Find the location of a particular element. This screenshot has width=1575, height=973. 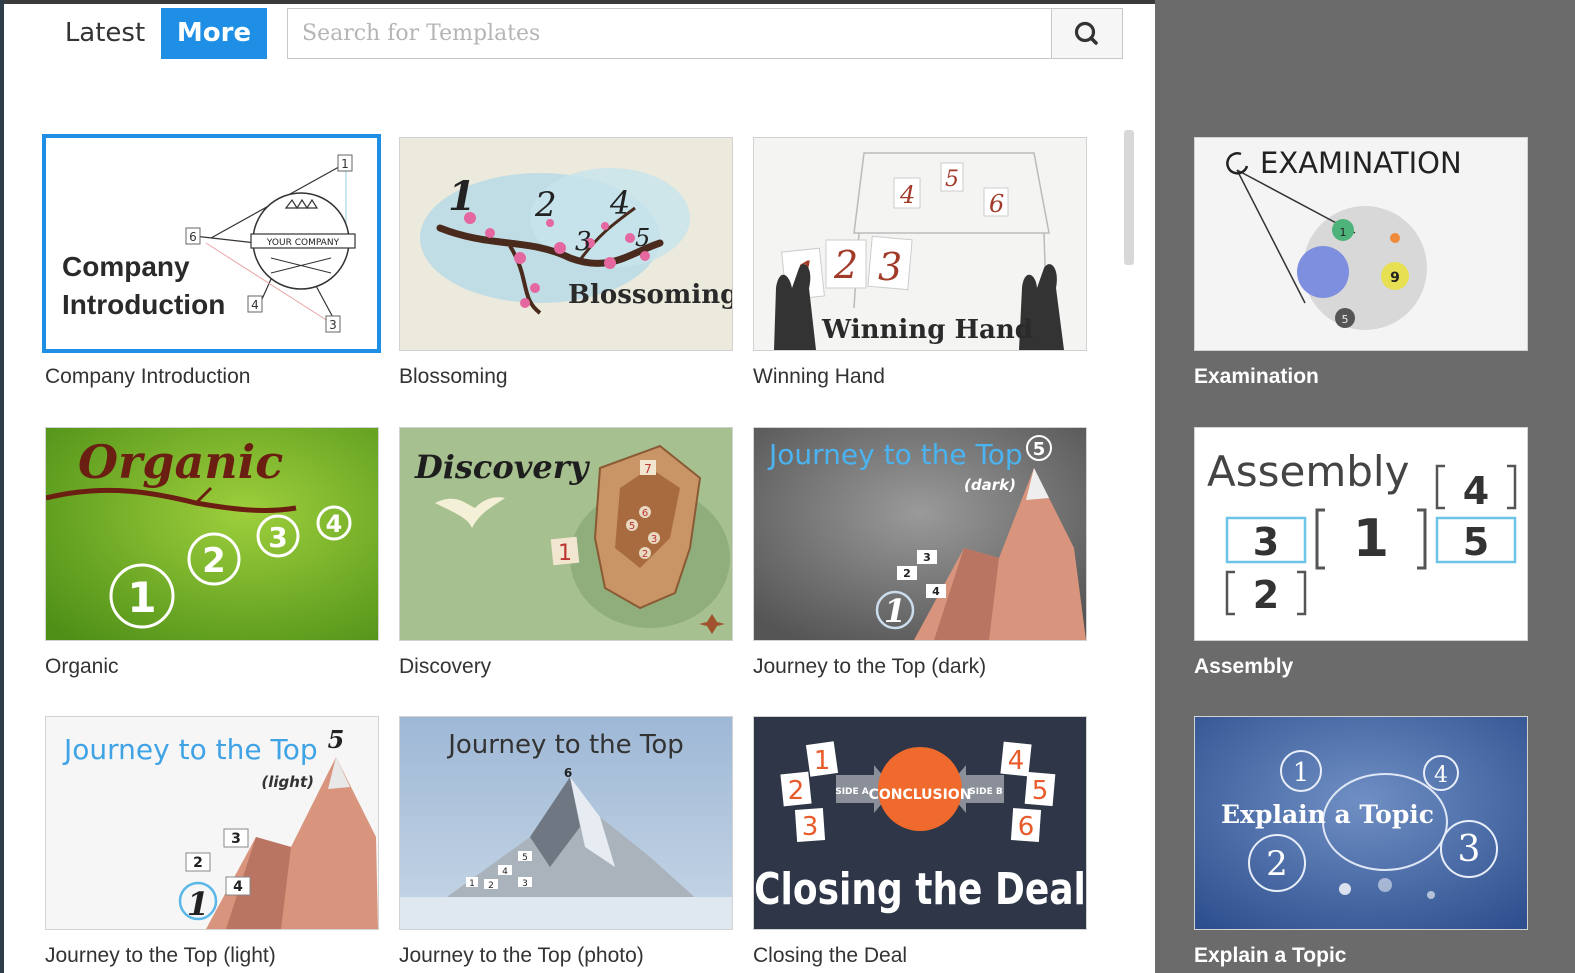

template-caption: Journey to the Top (dark) is located at coordinates (870, 666).